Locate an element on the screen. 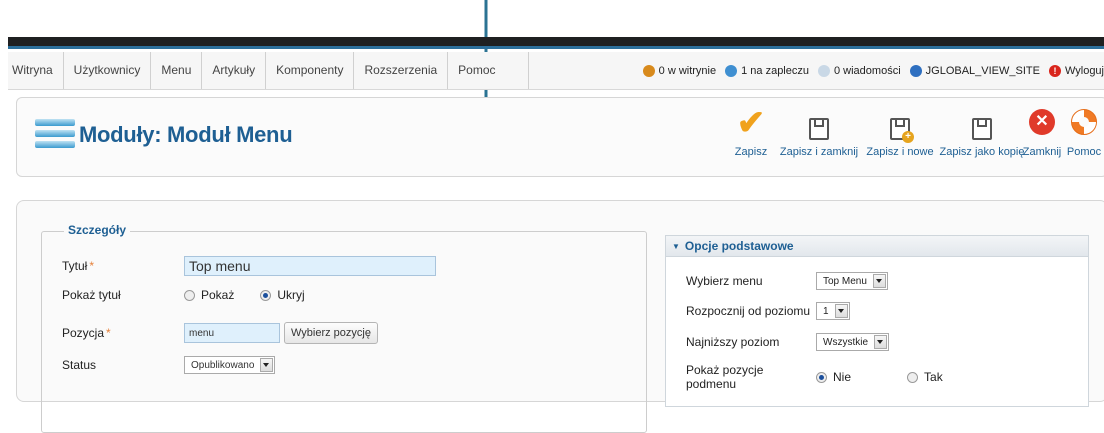 This screenshot has height=433, width=1104. show-title-label: Pokaż tytuł is located at coordinates (91, 295).